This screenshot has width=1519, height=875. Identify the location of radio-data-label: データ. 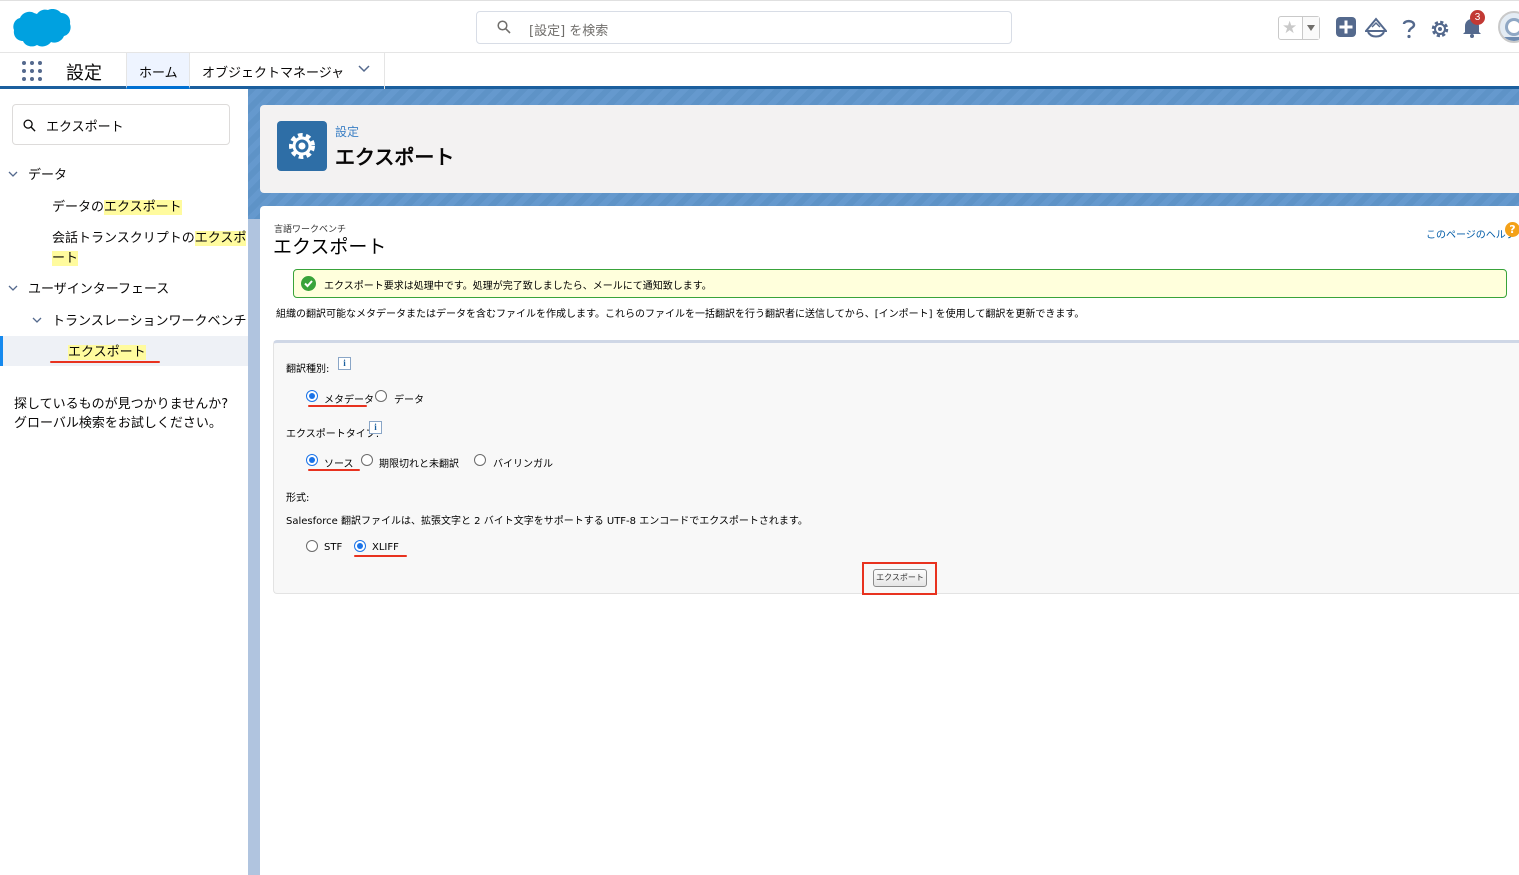
(409, 398).